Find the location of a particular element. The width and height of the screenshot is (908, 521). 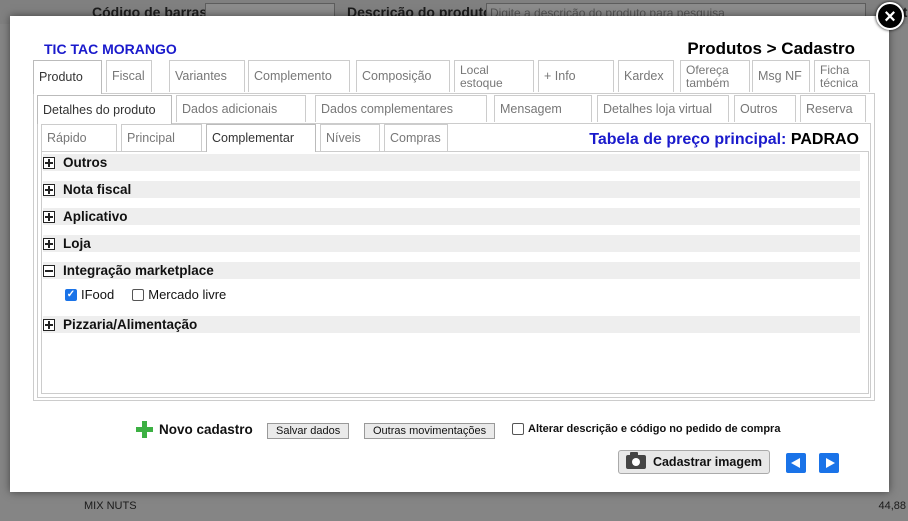

close-modal-button: × is located at coordinates (890, 16).